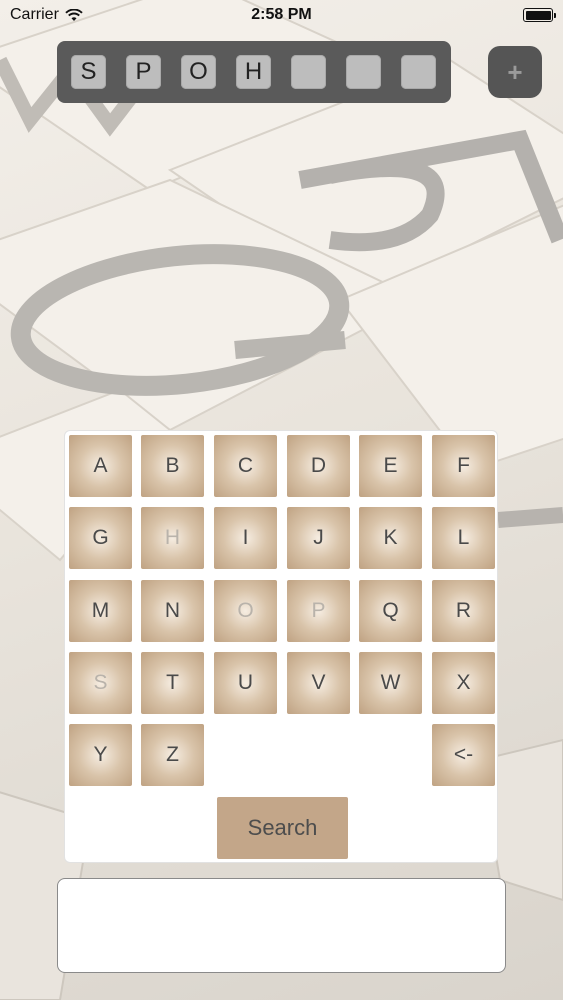  What do you see at coordinates (172, 611) in the screenshot?
I see `key-n: N` at bounding box center [172, 611].